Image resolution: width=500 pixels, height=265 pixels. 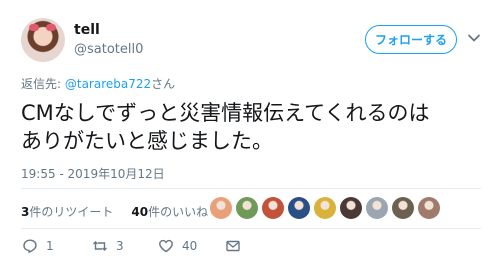 I want to click on liker-avatars, so click(x=325, y=208).